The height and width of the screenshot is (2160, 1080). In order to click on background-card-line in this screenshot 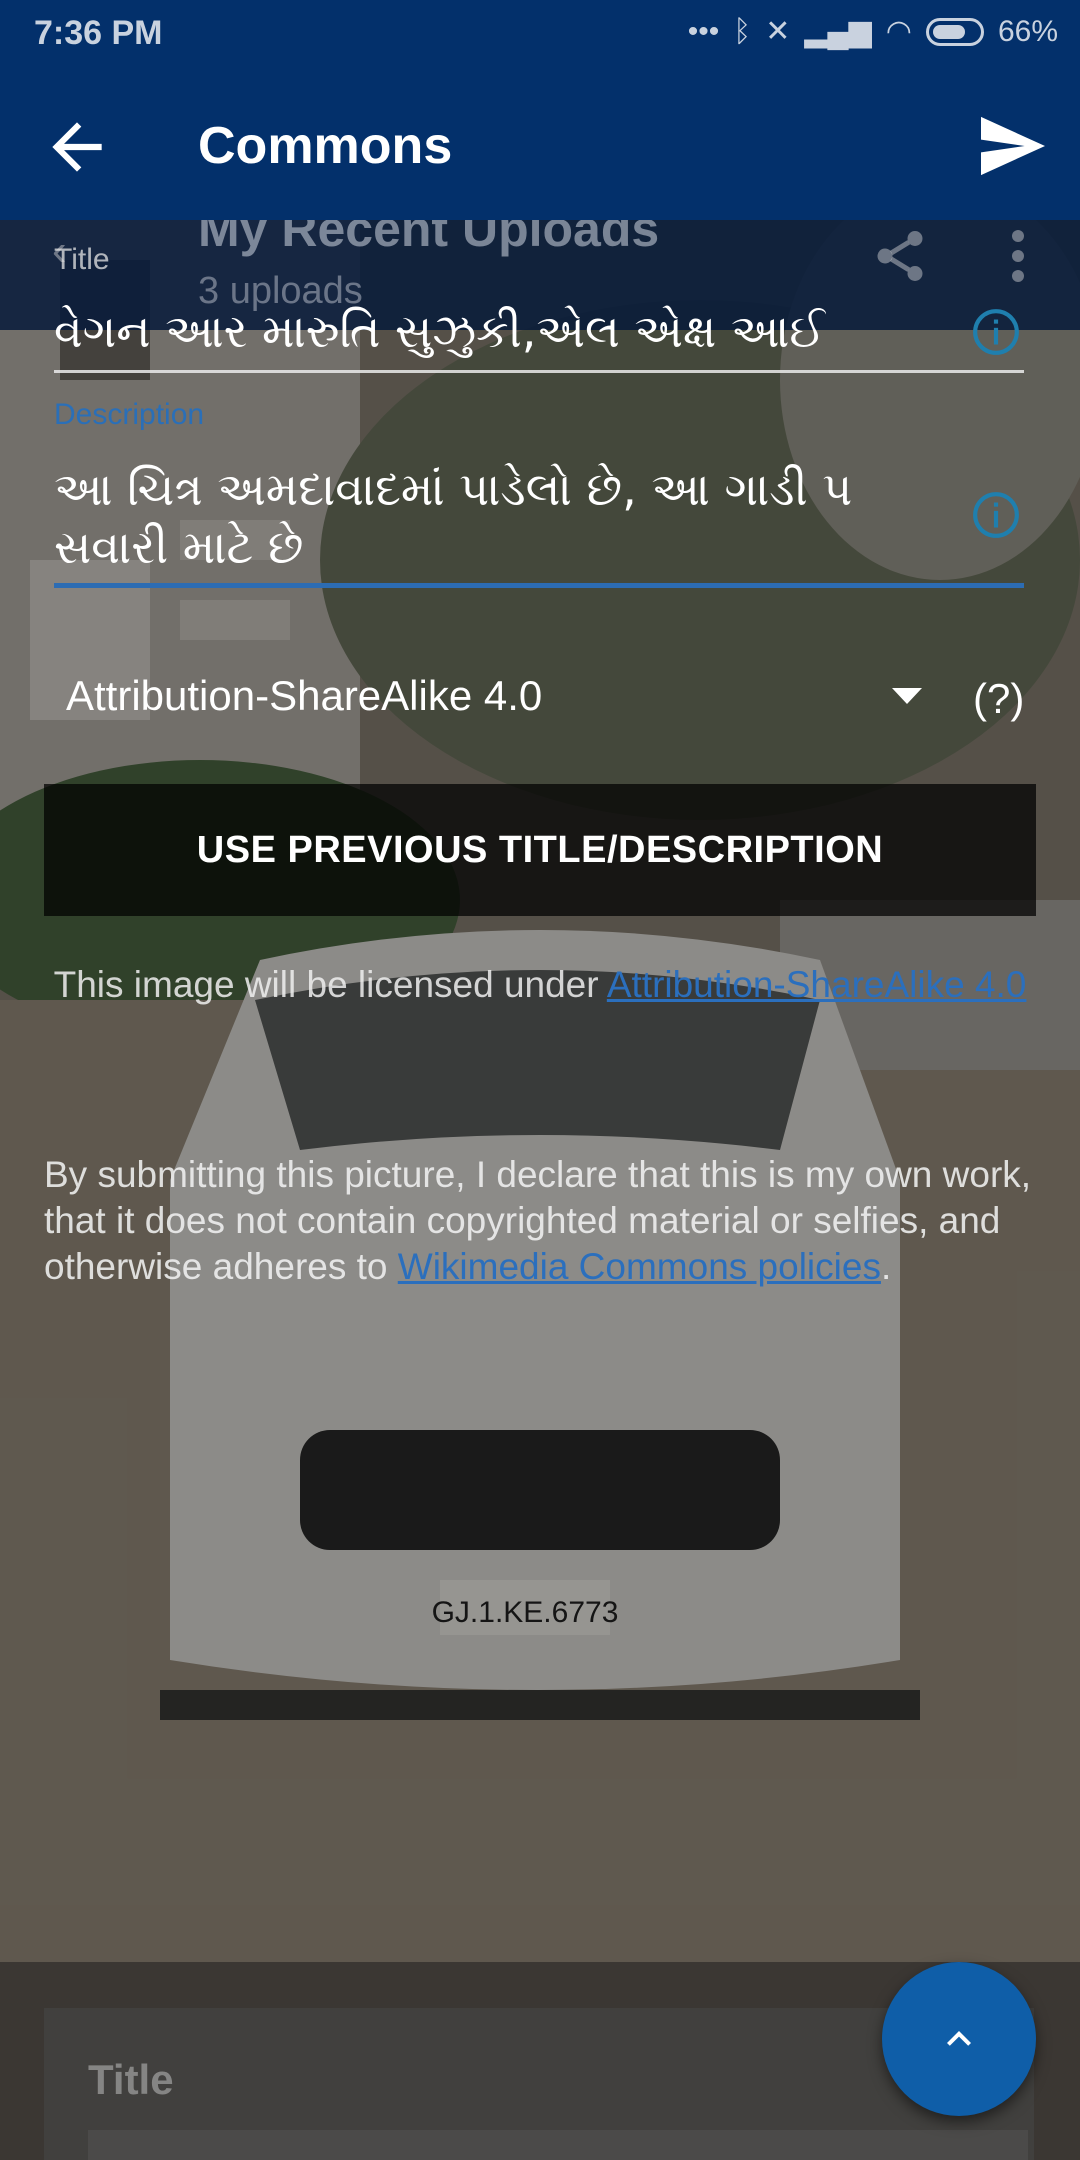, I will do `click(558, 2145)`.